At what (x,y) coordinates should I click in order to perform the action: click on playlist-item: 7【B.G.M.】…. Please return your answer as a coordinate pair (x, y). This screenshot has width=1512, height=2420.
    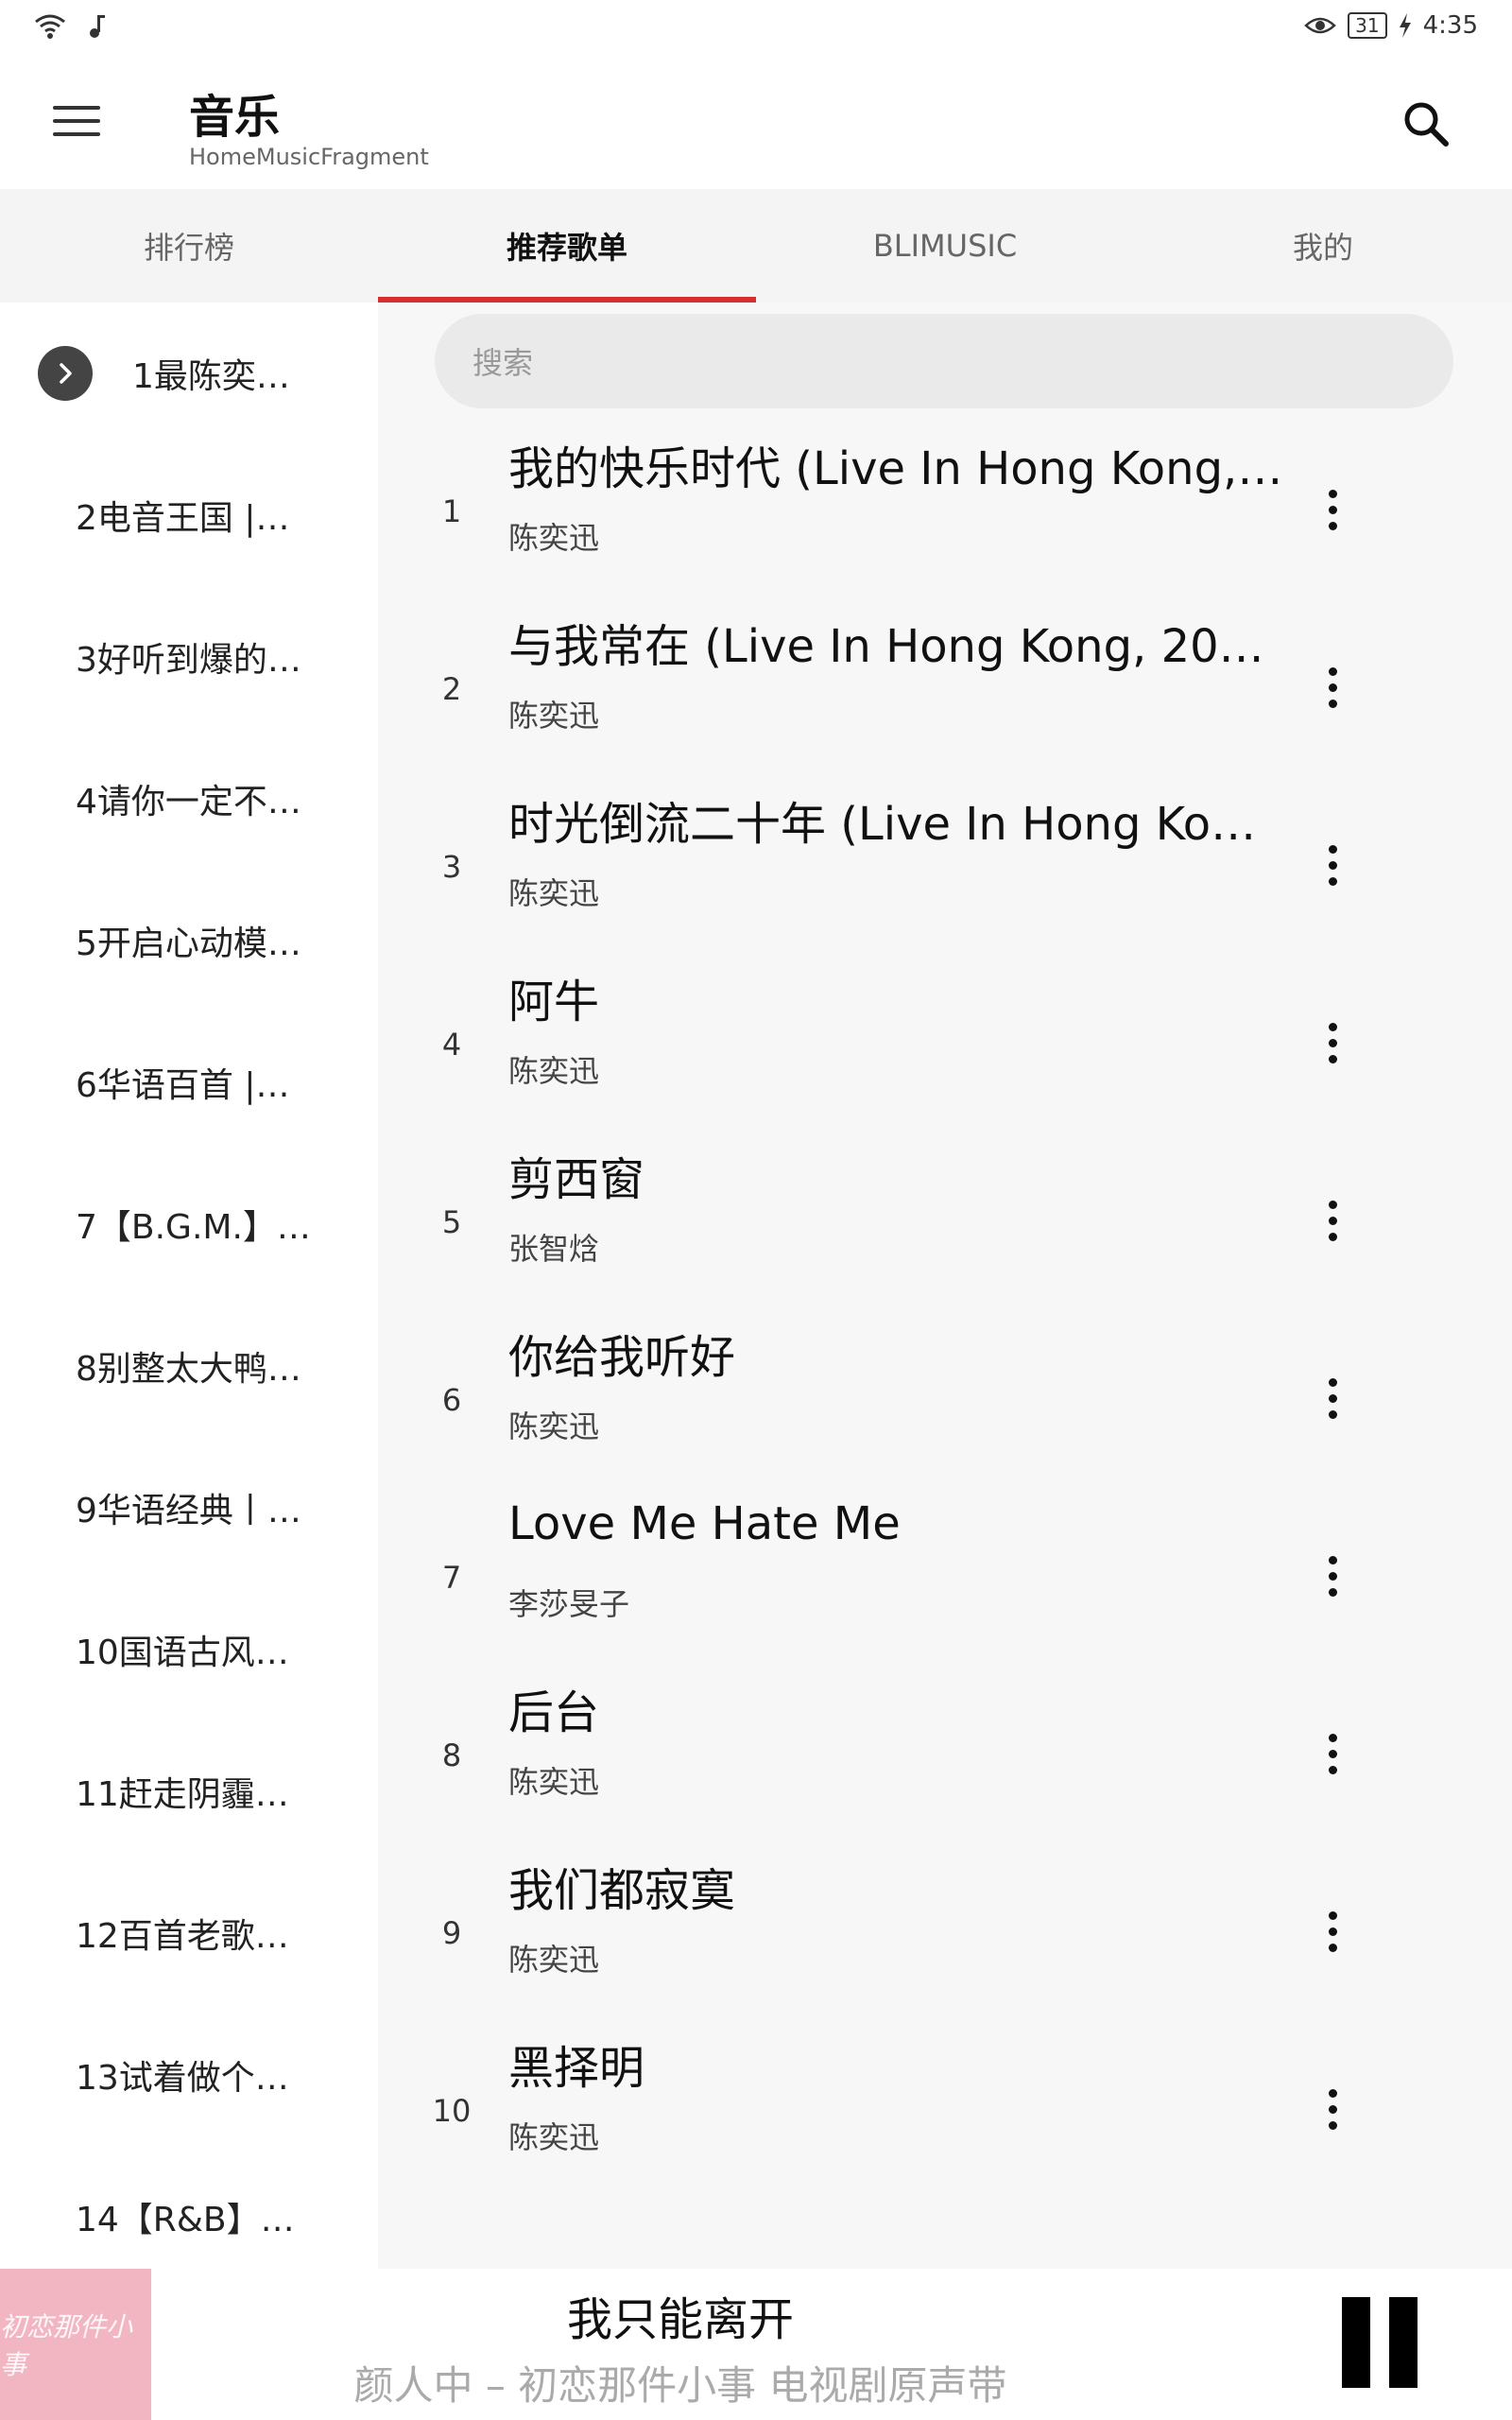
    Looking at the image, I should click on (189, 1224).